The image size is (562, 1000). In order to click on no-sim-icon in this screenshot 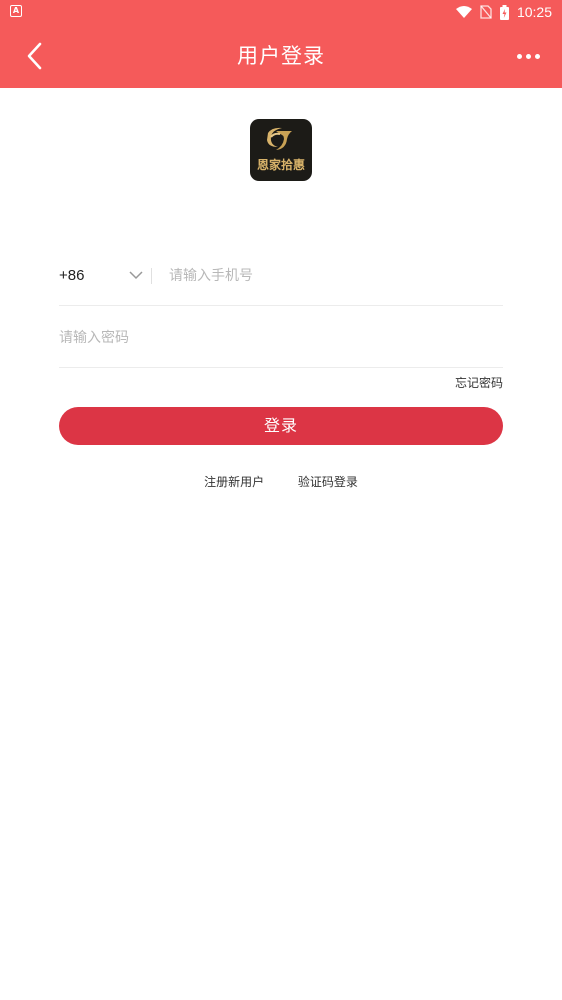, I will do `click(486, 12)`.